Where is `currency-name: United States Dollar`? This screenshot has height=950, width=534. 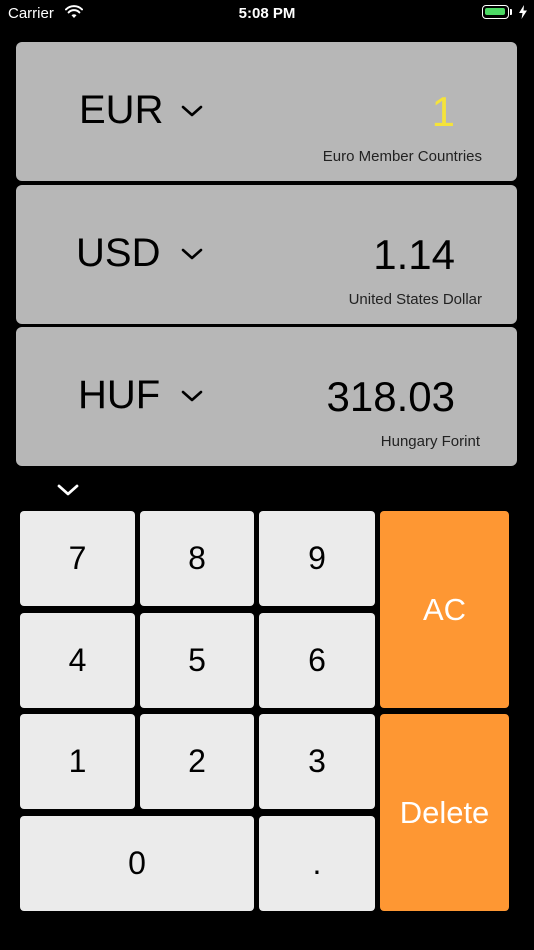
currency-name: United States Dollar is located at coordinates (415, 299).